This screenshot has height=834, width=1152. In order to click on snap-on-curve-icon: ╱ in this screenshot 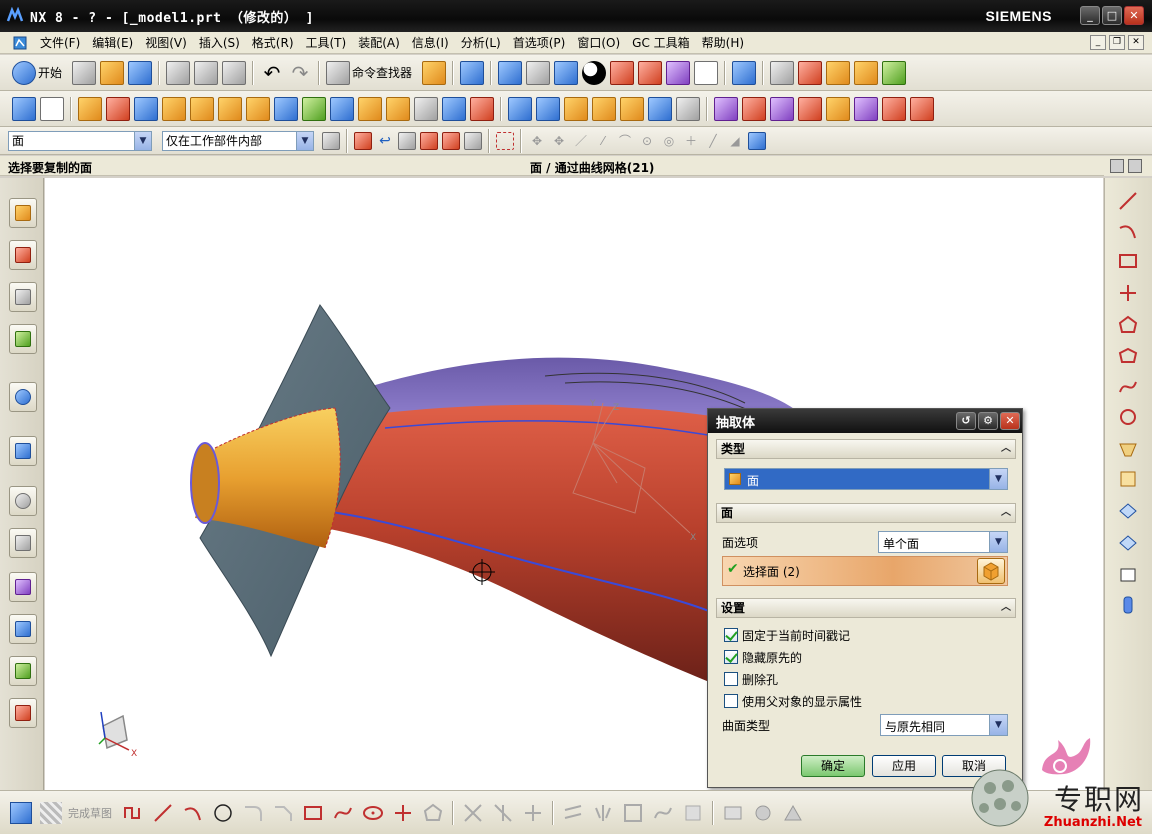, I will do `click(713, 141)`.